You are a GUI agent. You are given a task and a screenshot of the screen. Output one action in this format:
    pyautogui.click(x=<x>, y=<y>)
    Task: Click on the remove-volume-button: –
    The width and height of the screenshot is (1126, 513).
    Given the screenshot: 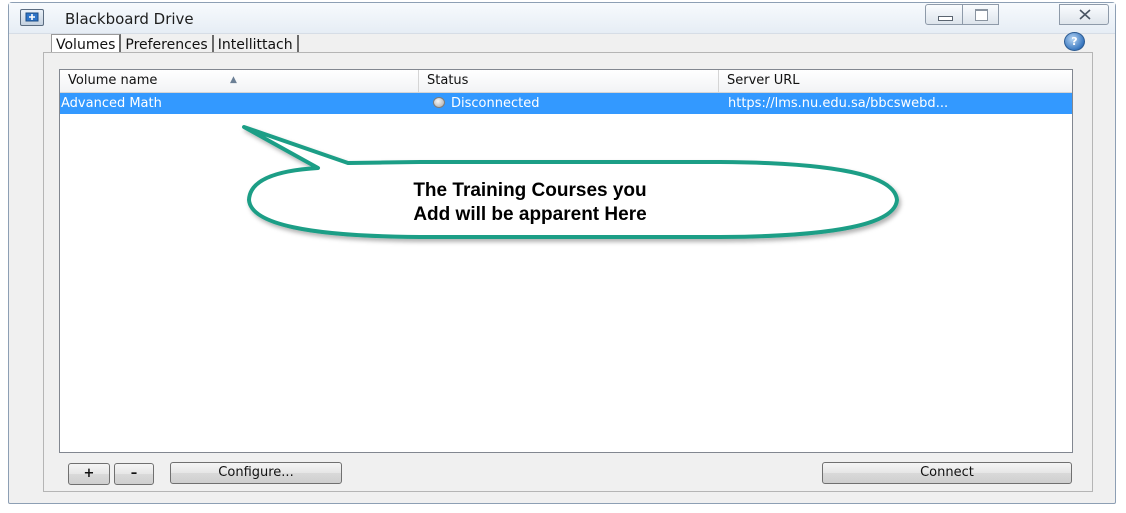 What is the action you would take?
    pyautogui.click(x=134, y=474)
    